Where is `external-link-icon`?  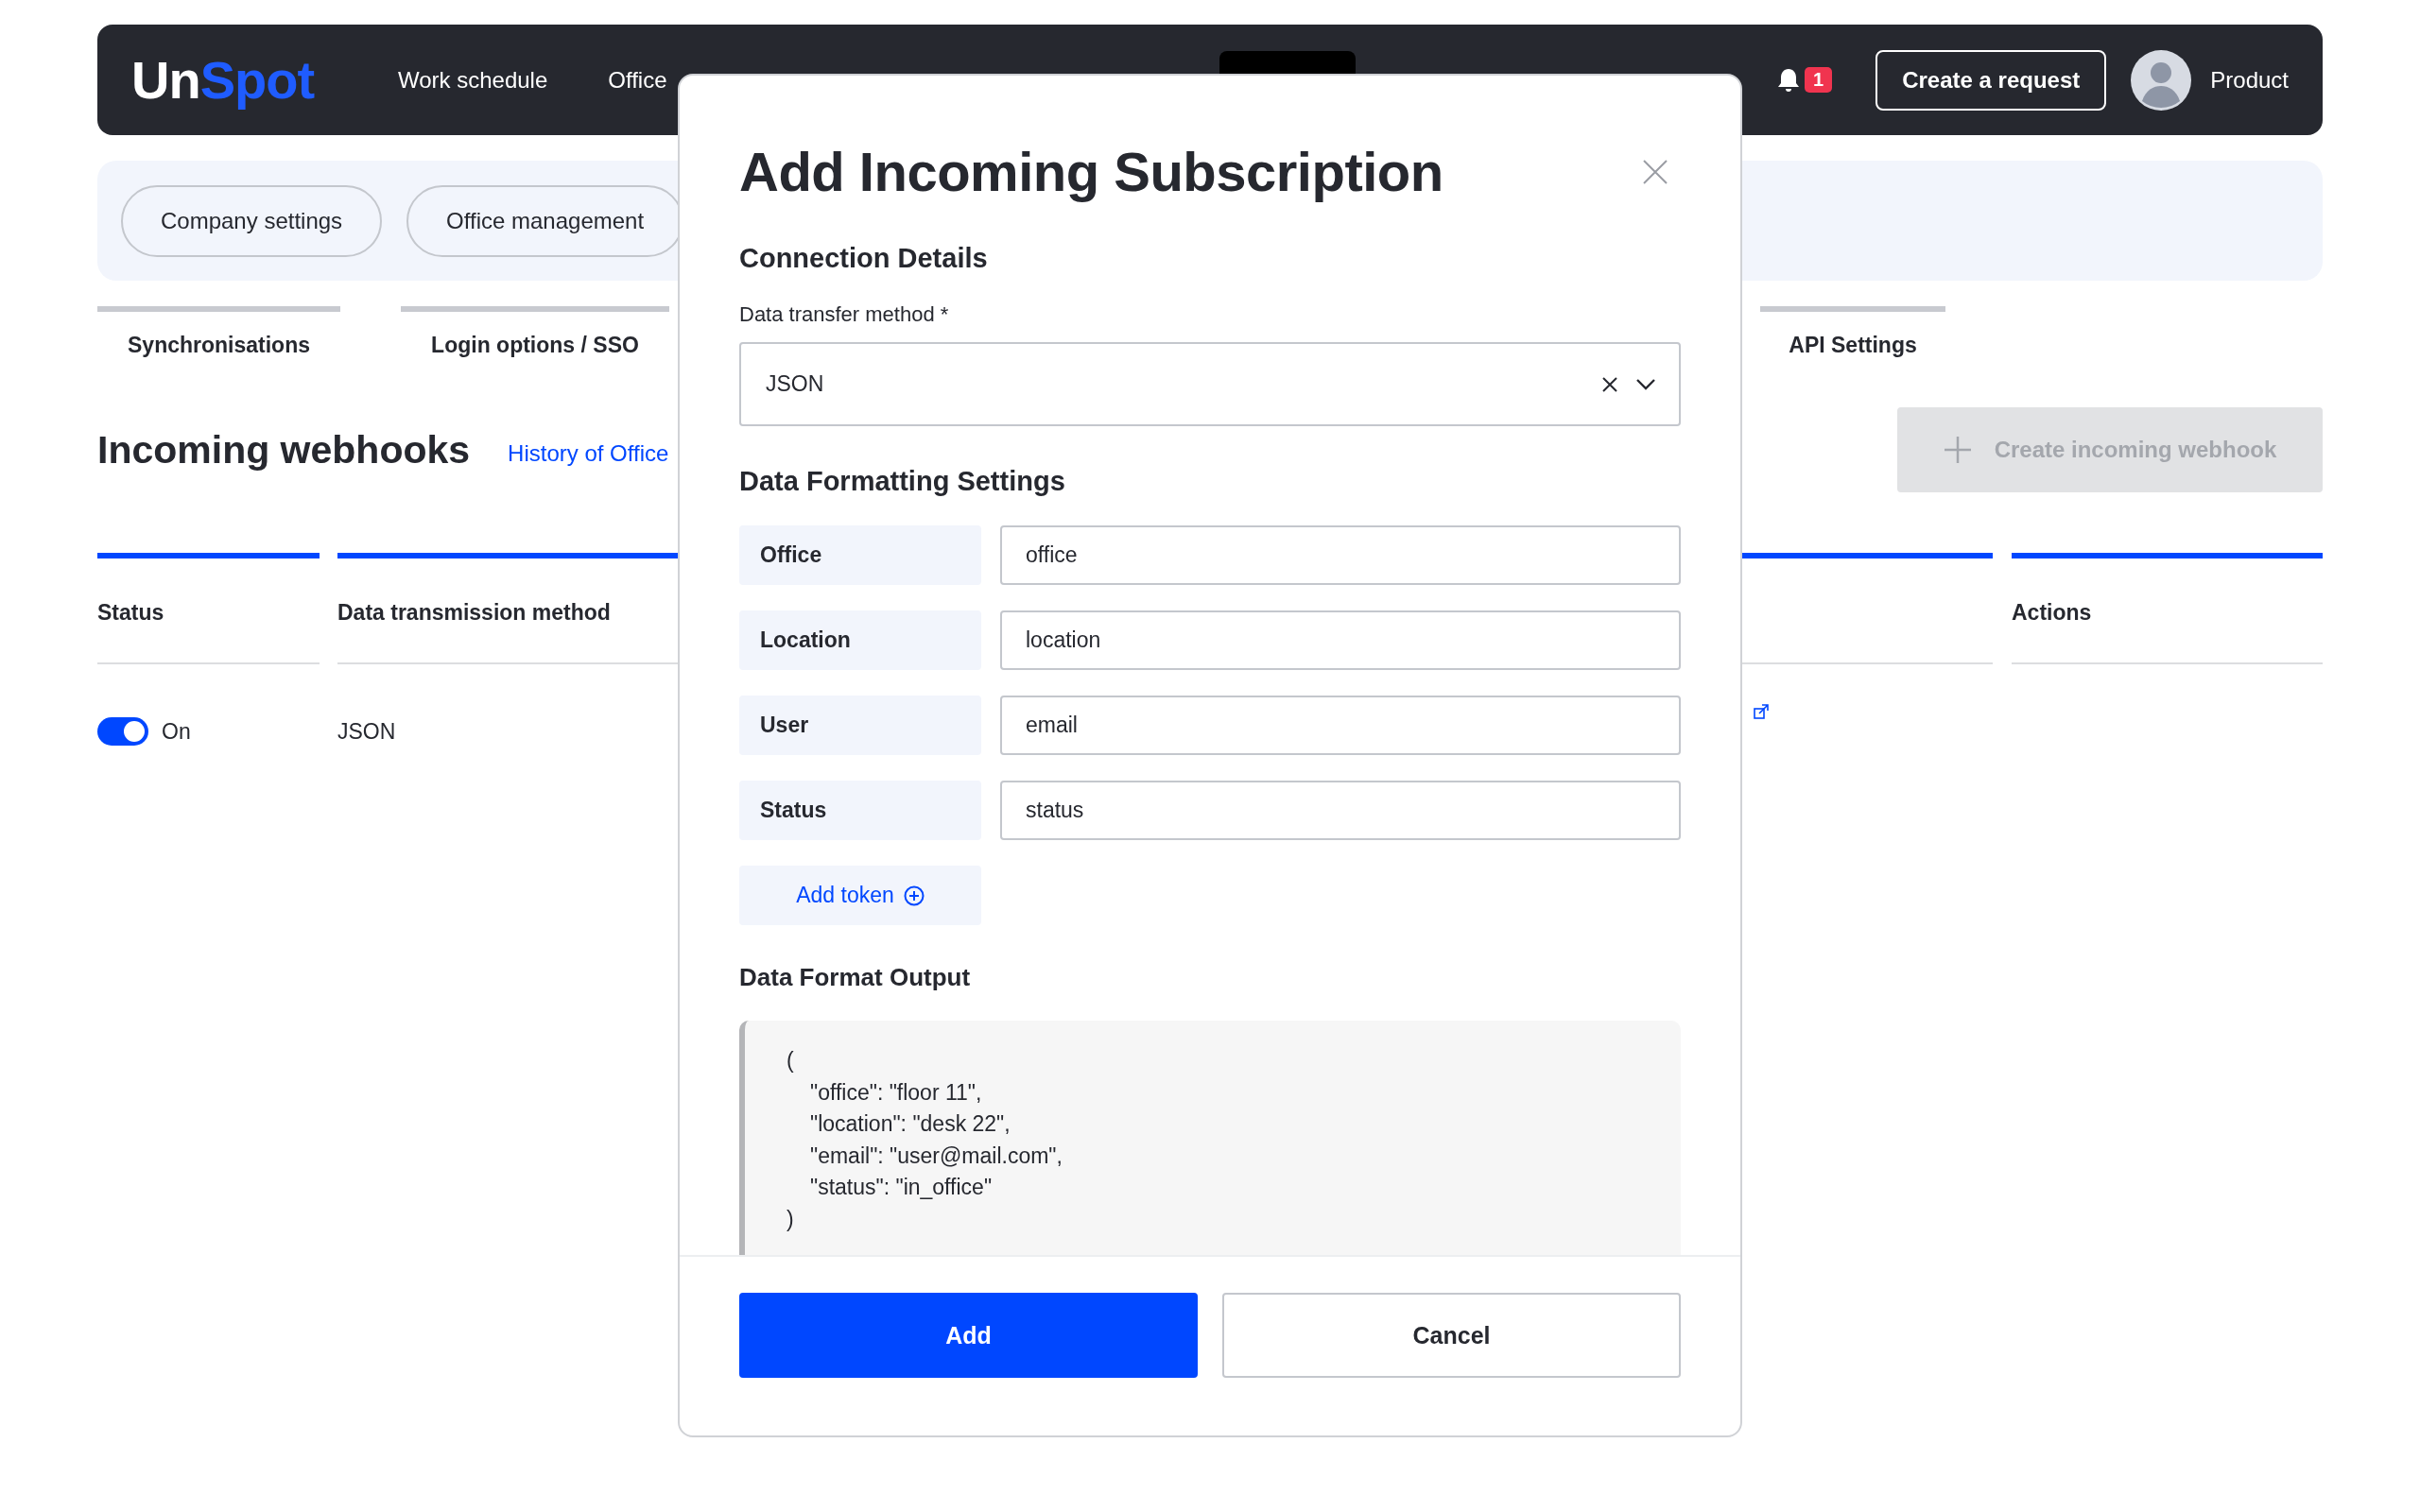 external-link-icon is located at coordinates (1761, 711).